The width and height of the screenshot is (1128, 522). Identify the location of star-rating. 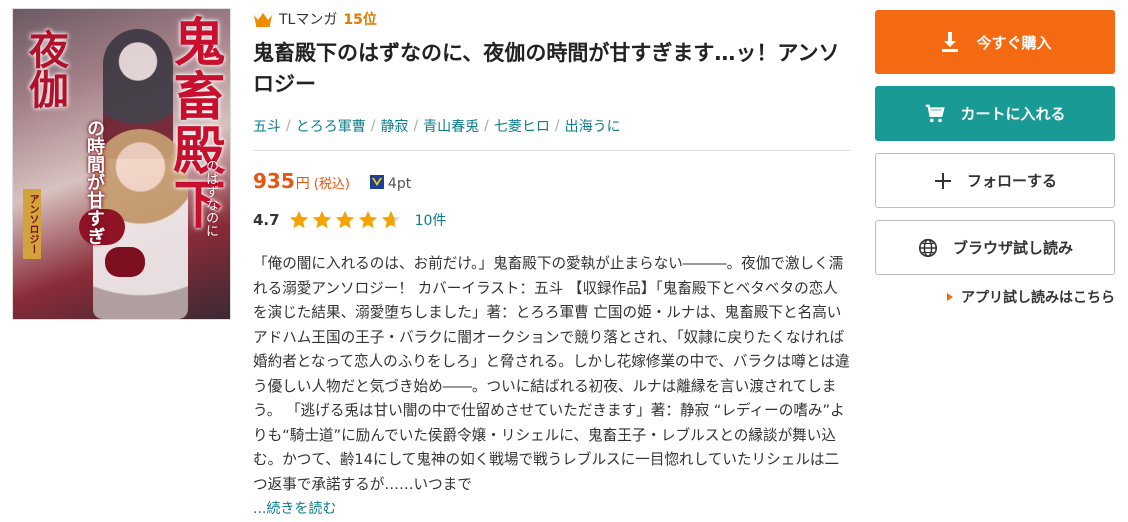
(345, 220).